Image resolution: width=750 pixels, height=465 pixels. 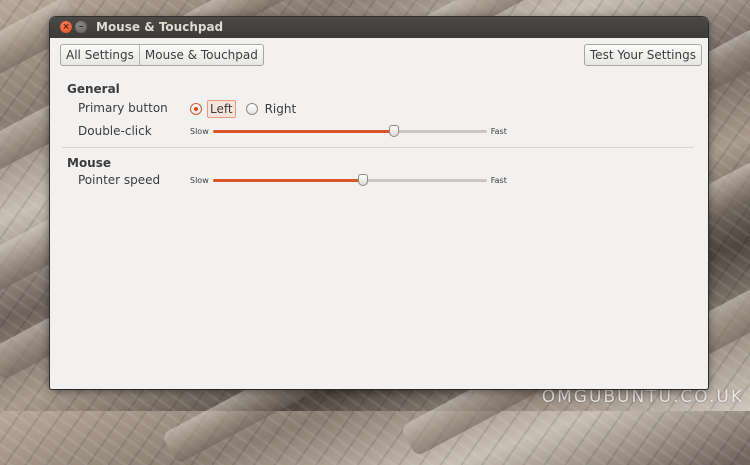 I want to click on radio-left-indicator, so click(x=196, y=109).